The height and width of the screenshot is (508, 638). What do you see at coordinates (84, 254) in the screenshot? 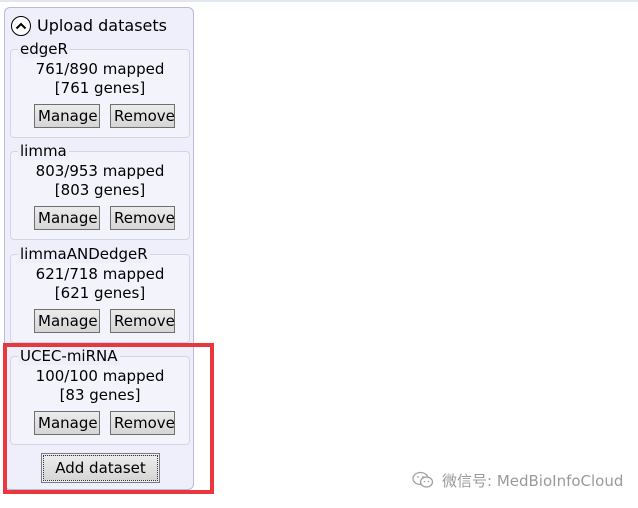
I see `dataset-name: limmaANDedgeR` at bounding box center [84, 254].